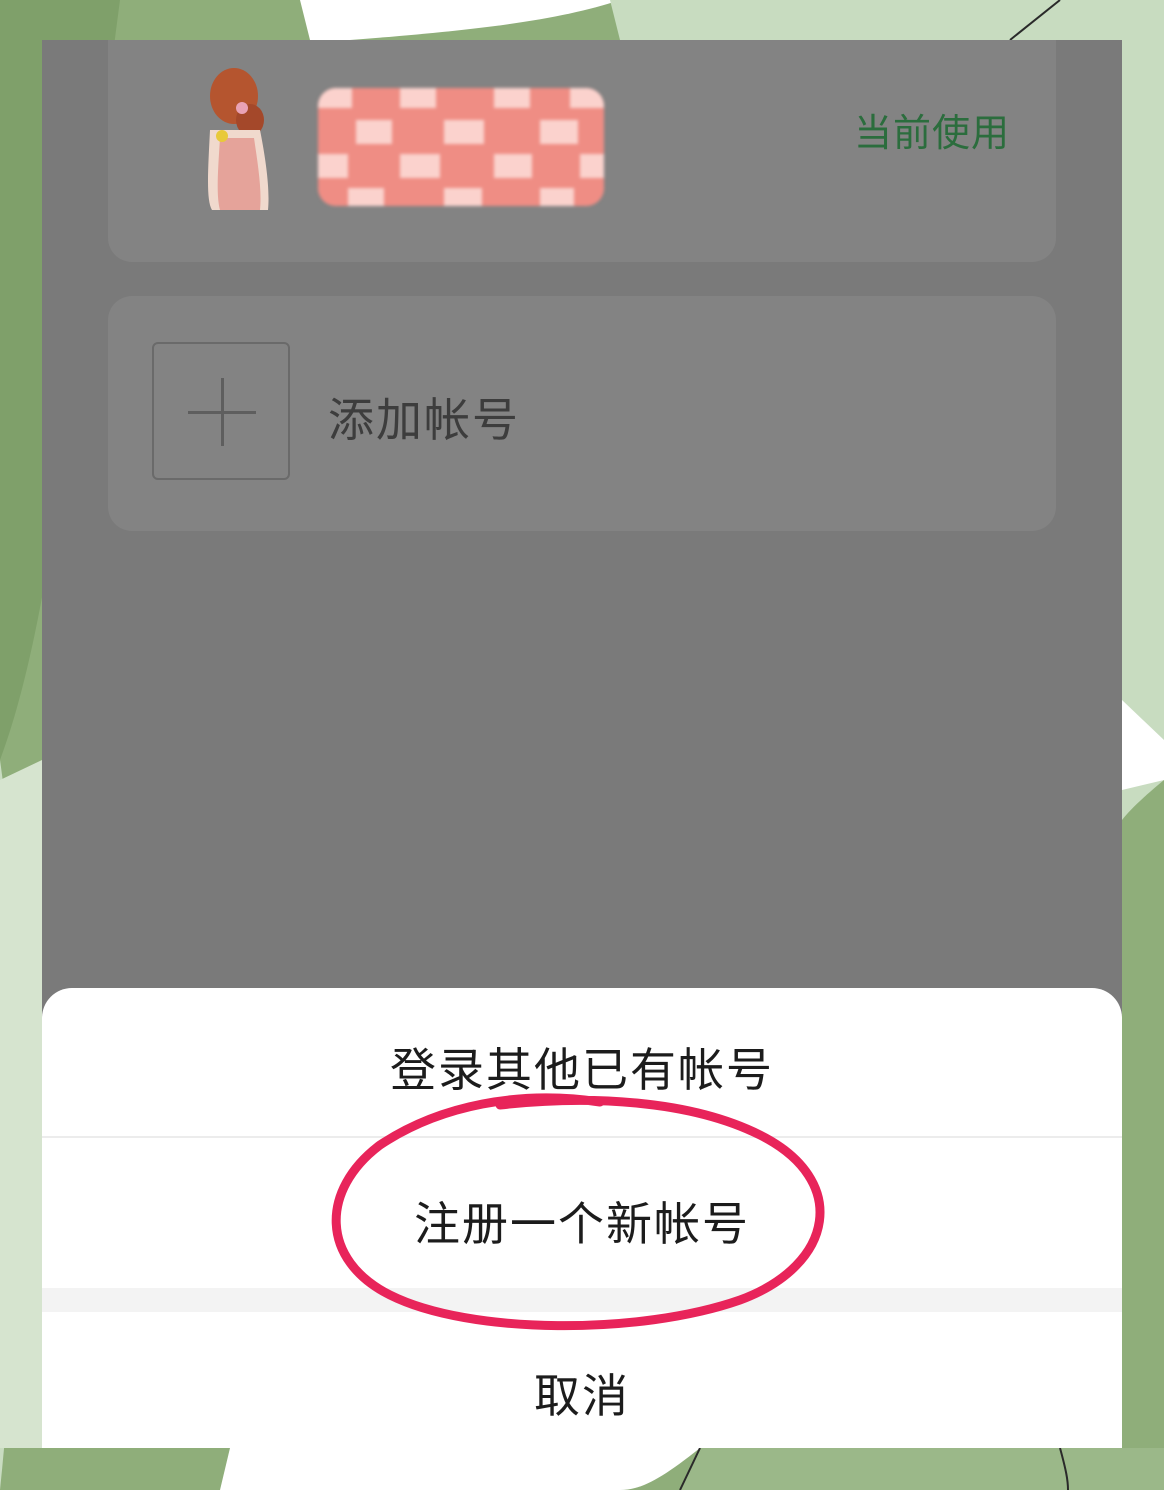 This screenshot has width=1164, height=1490. Describe the element at coordinates (582, 1300) in the screenshot. I see `section-gap` at that location.